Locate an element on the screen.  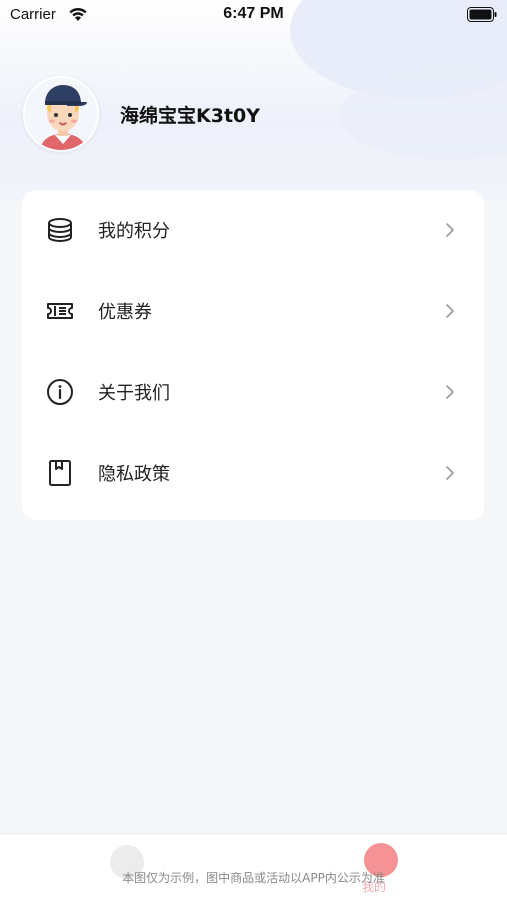
username: 海绵宝宝K3t0Y is located at coordinates (190, 116).